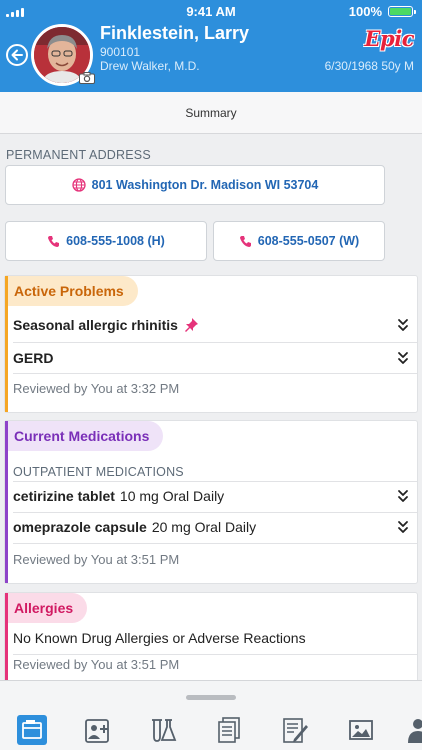 This screenshot has width=422, height=750. Describe the element at coordinates (96, 559) in the screenshot. I see `medications-reviewed: Reviewed by You at 3:51 PM` at that location.